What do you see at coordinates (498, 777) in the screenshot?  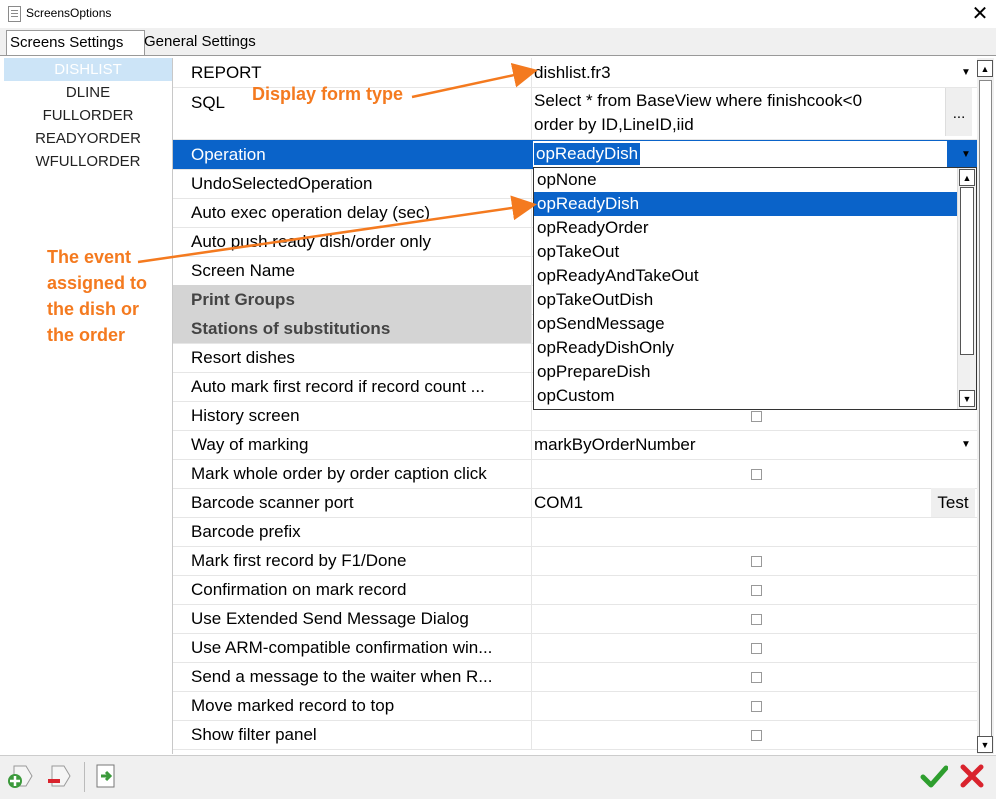 I see `bottom-toolbar` at bounding box center [498, 777].